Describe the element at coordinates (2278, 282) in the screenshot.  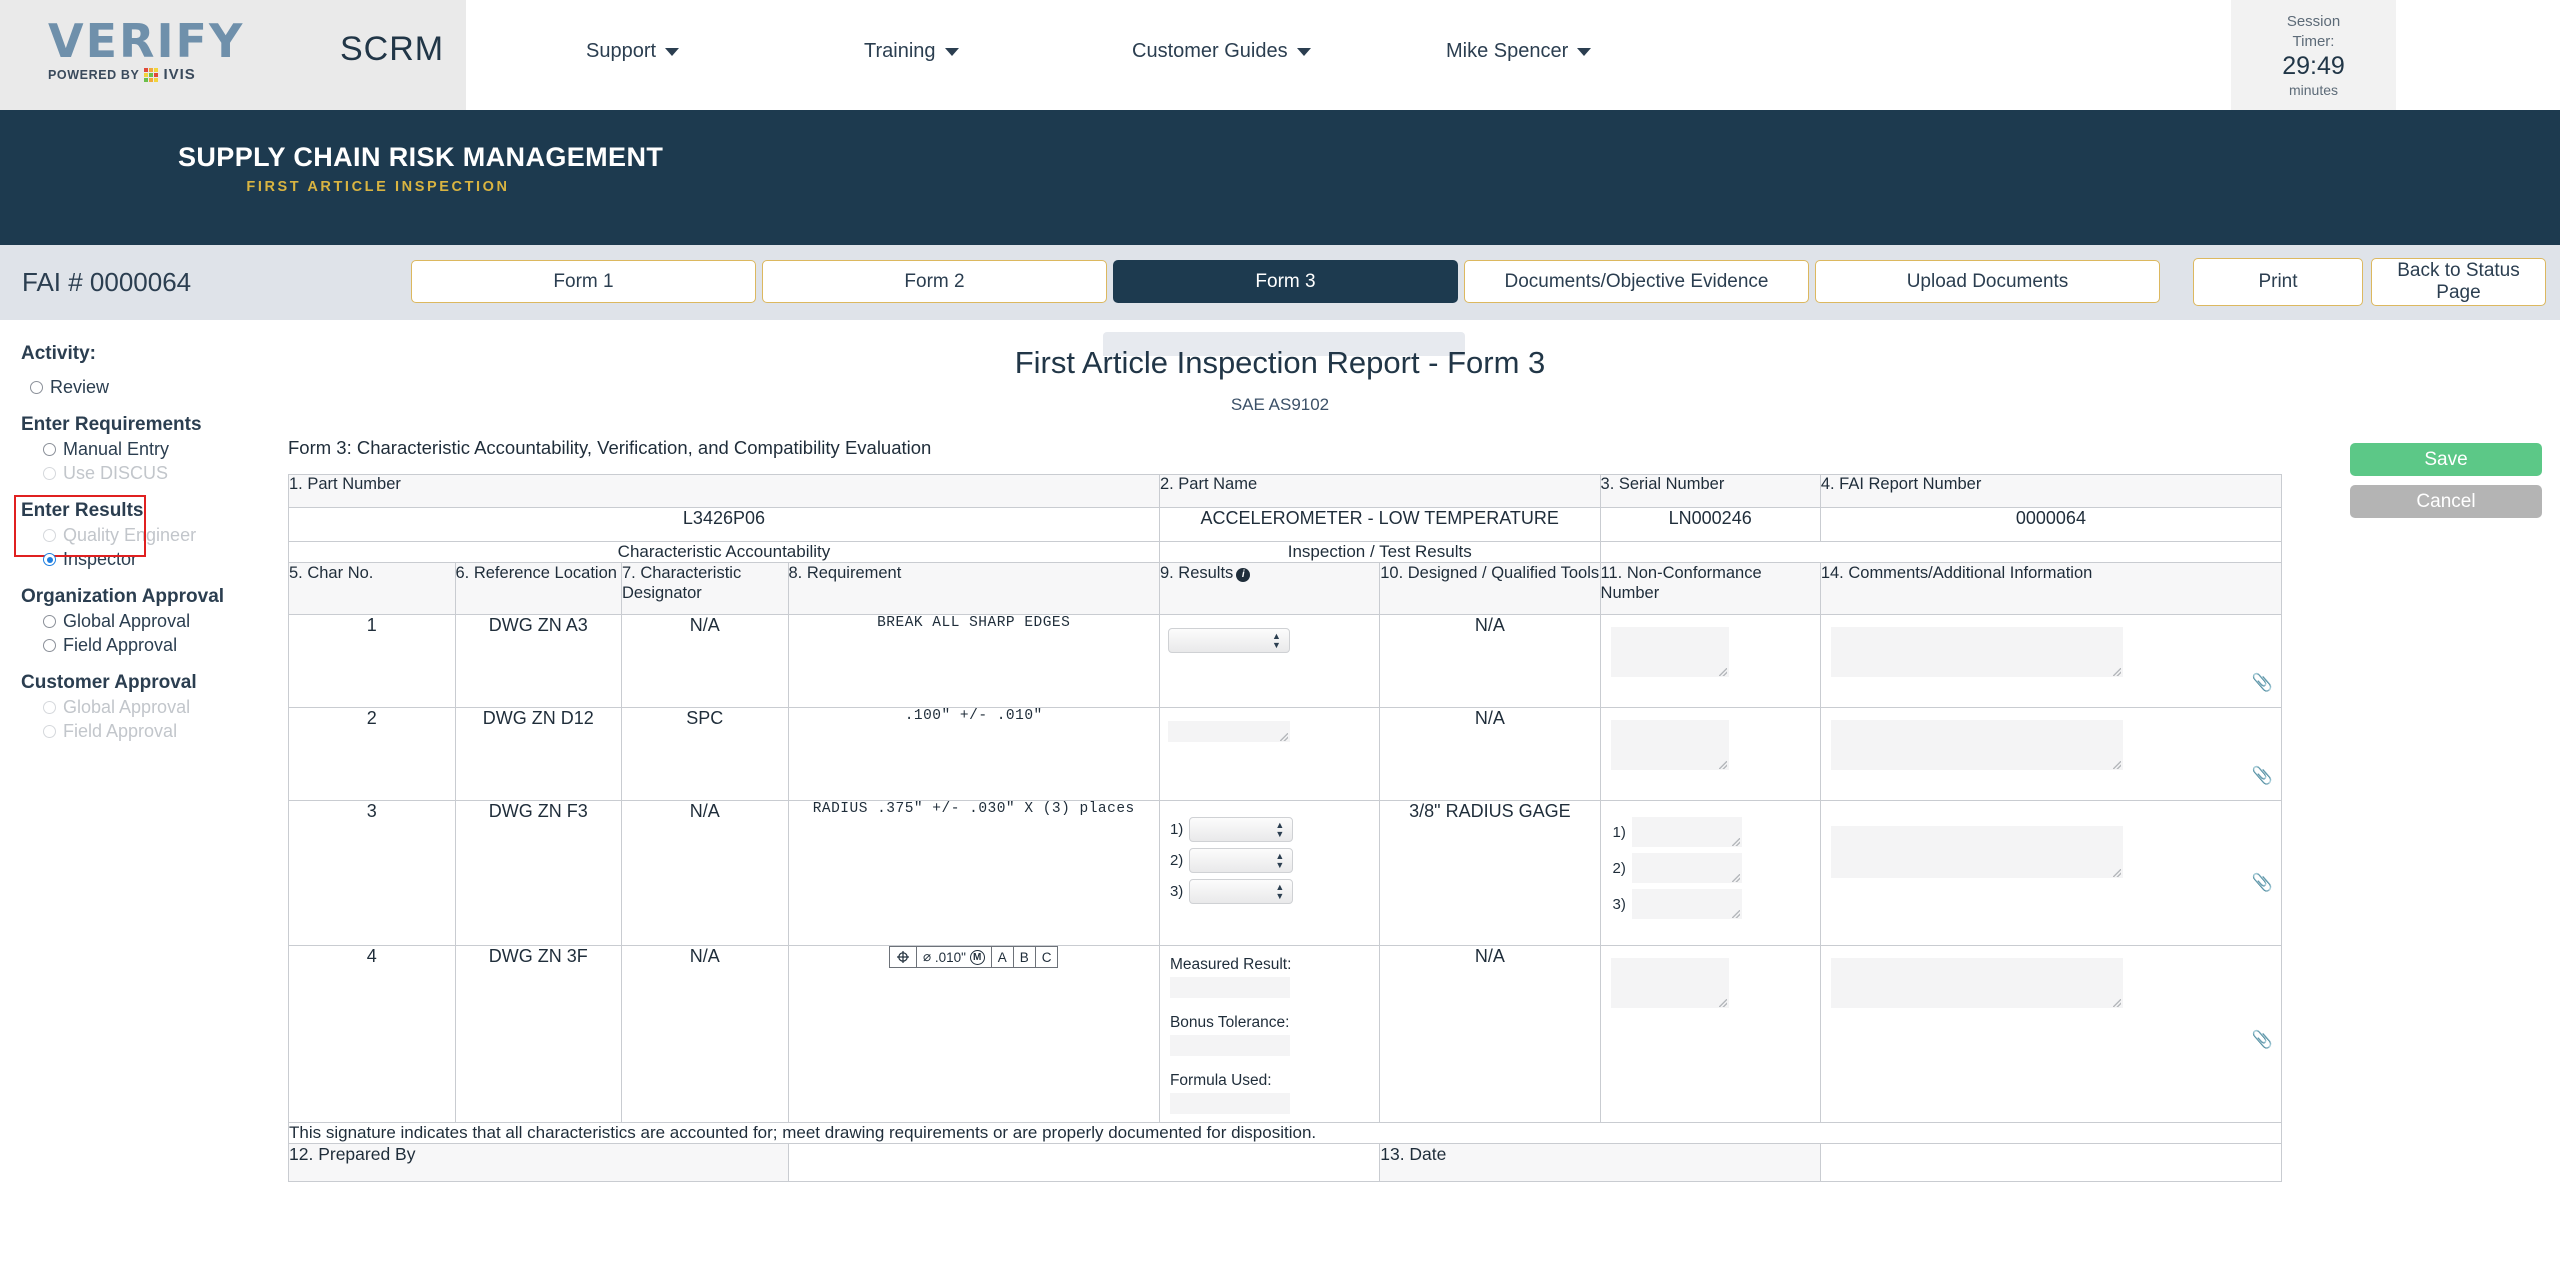
I see `print-button: Print` at that location.